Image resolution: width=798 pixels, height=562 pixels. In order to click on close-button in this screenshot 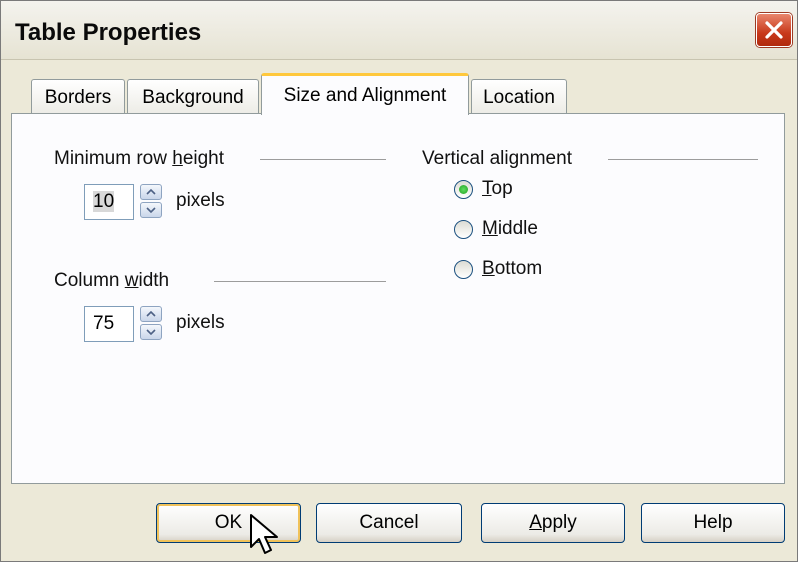, I will do `click(774, 30)`.